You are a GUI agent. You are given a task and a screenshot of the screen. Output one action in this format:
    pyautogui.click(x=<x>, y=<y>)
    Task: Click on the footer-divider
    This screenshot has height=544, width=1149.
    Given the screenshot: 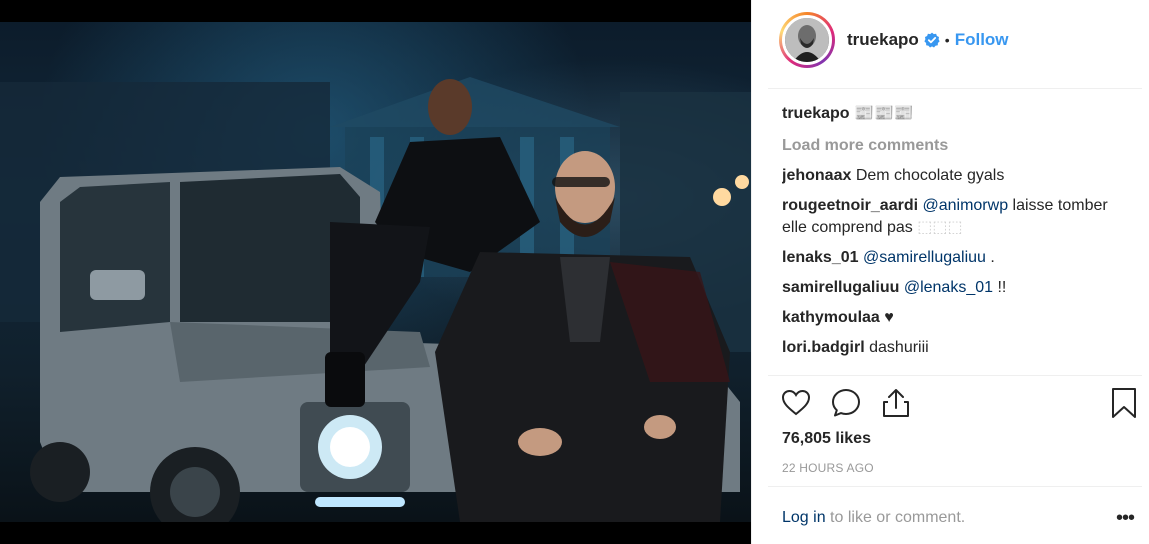 What is the action you would take?
    pyautogui.click(x=955, y=486)
    